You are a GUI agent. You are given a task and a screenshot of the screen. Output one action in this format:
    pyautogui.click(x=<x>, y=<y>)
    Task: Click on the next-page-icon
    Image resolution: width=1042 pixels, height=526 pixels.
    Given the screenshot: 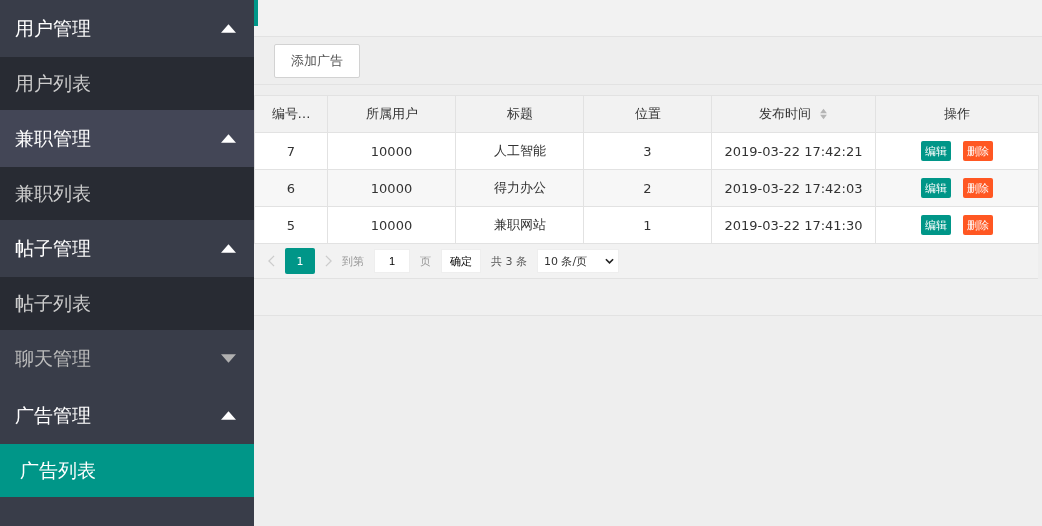 What is the action you would take?
    pyautogui.click(x=328, y=261)
    